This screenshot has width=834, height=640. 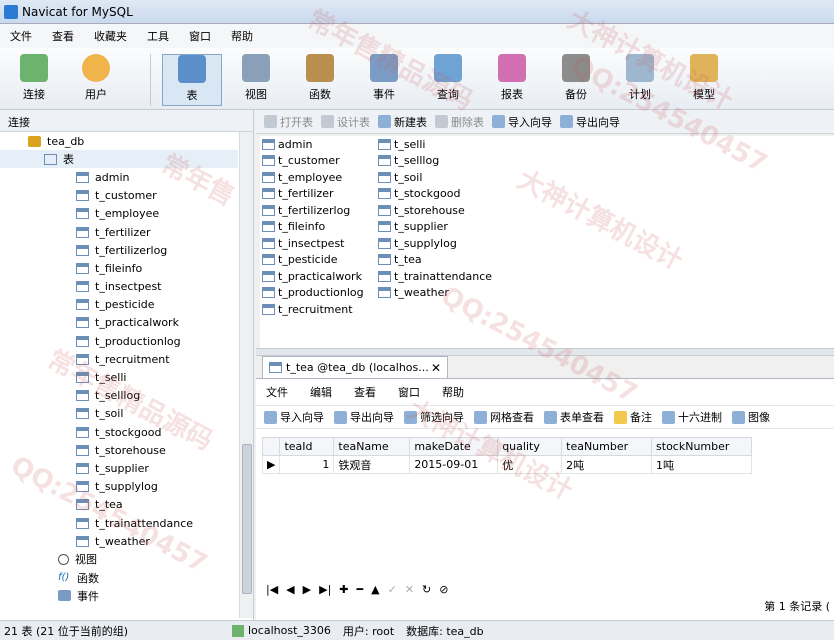 I want to click on tree-table-item: t_fileinfo, so click(x=119, y=268).